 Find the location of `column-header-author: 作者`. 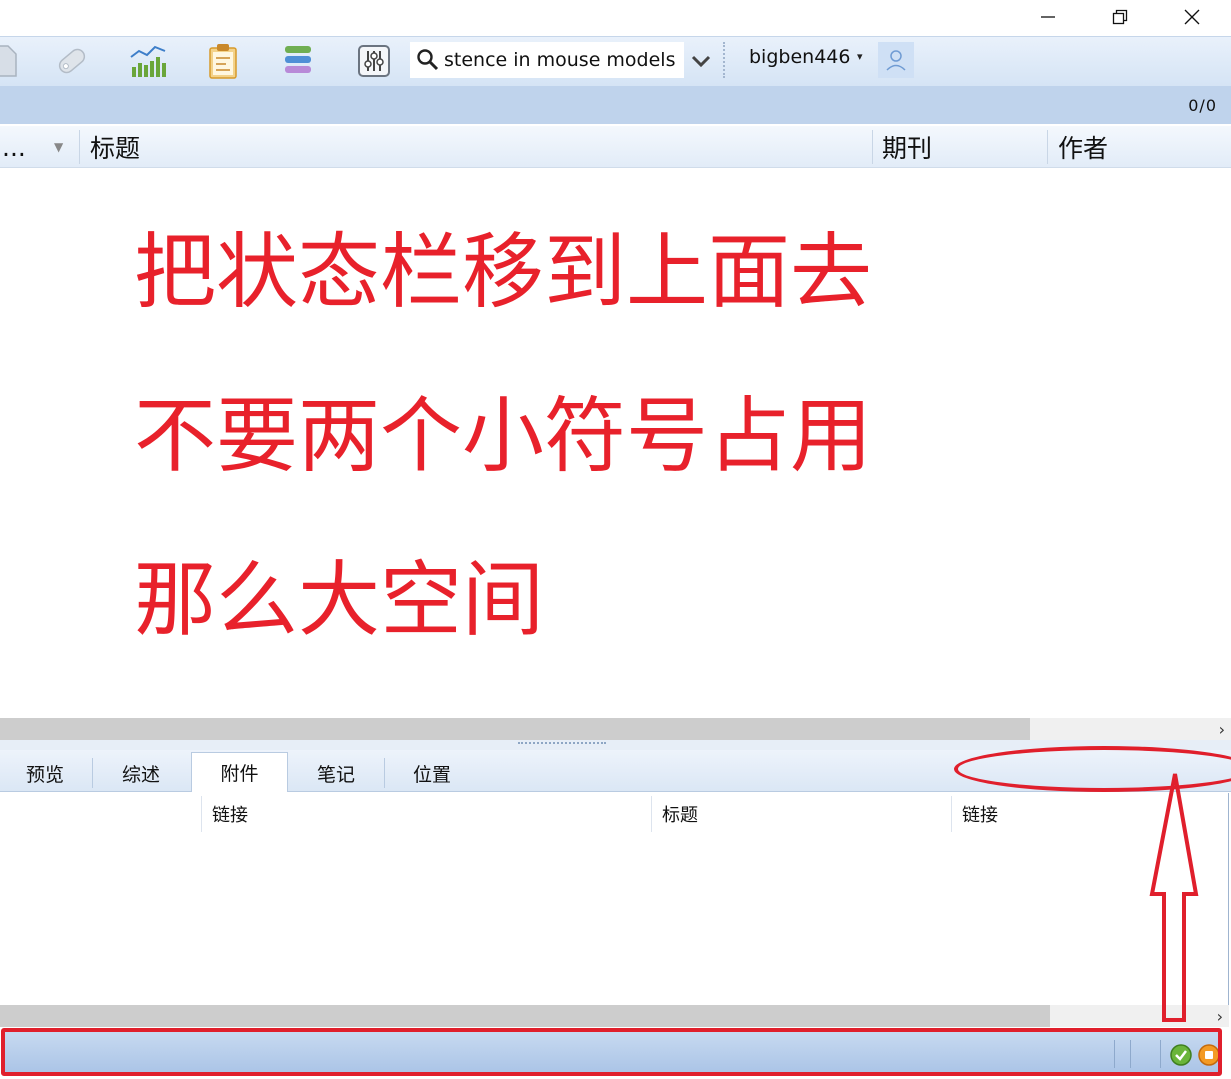

column-header-author: 作者 is located at coordinates (1083, 147).